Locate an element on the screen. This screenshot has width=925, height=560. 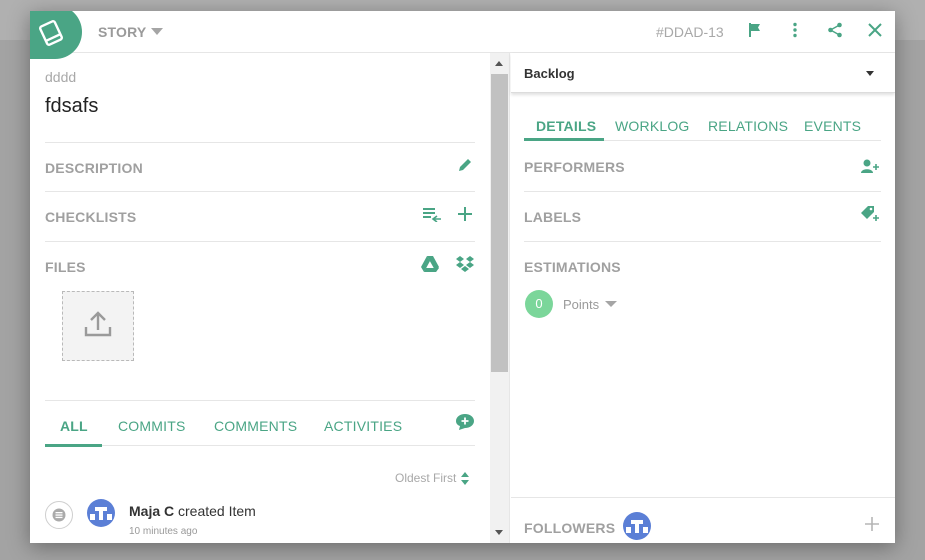
checklists-section: CHECKLISTS is located at coordinates (260, 216).